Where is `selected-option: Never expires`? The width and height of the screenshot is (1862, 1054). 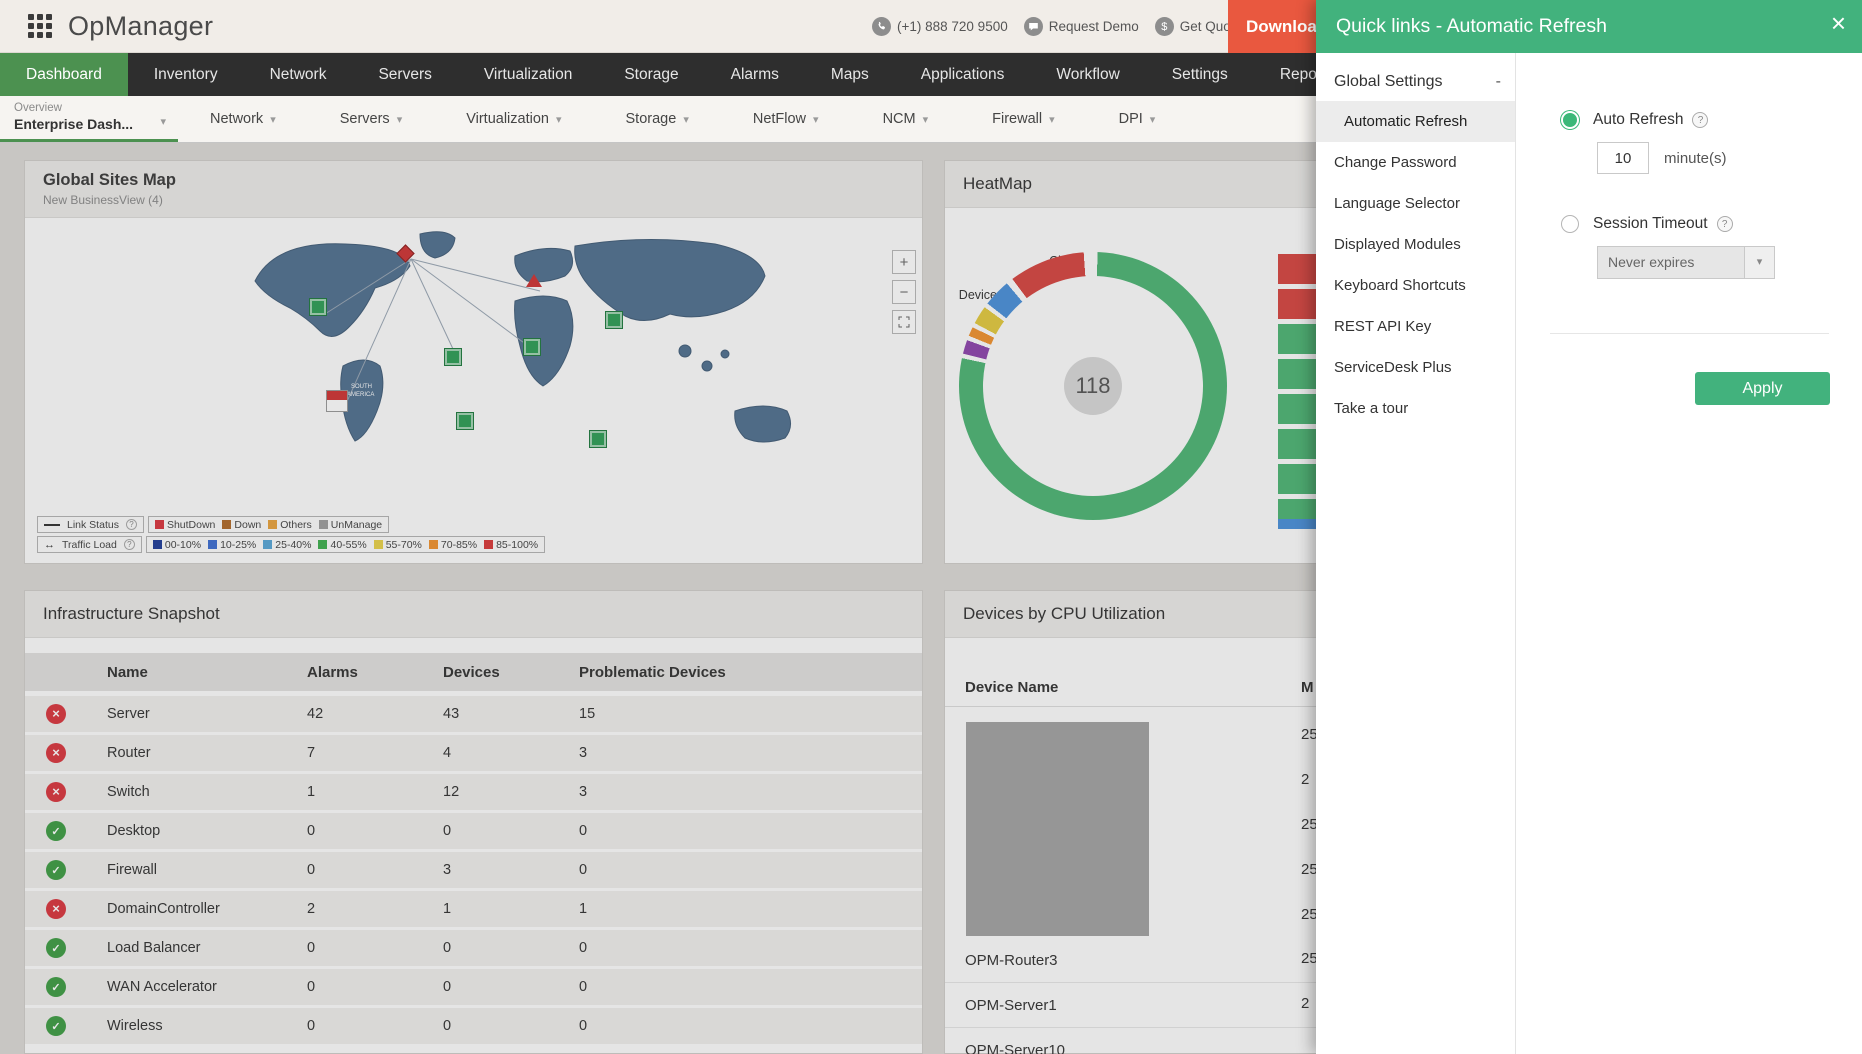
selected-option: Never expires is located at coordinates (1651, 262).